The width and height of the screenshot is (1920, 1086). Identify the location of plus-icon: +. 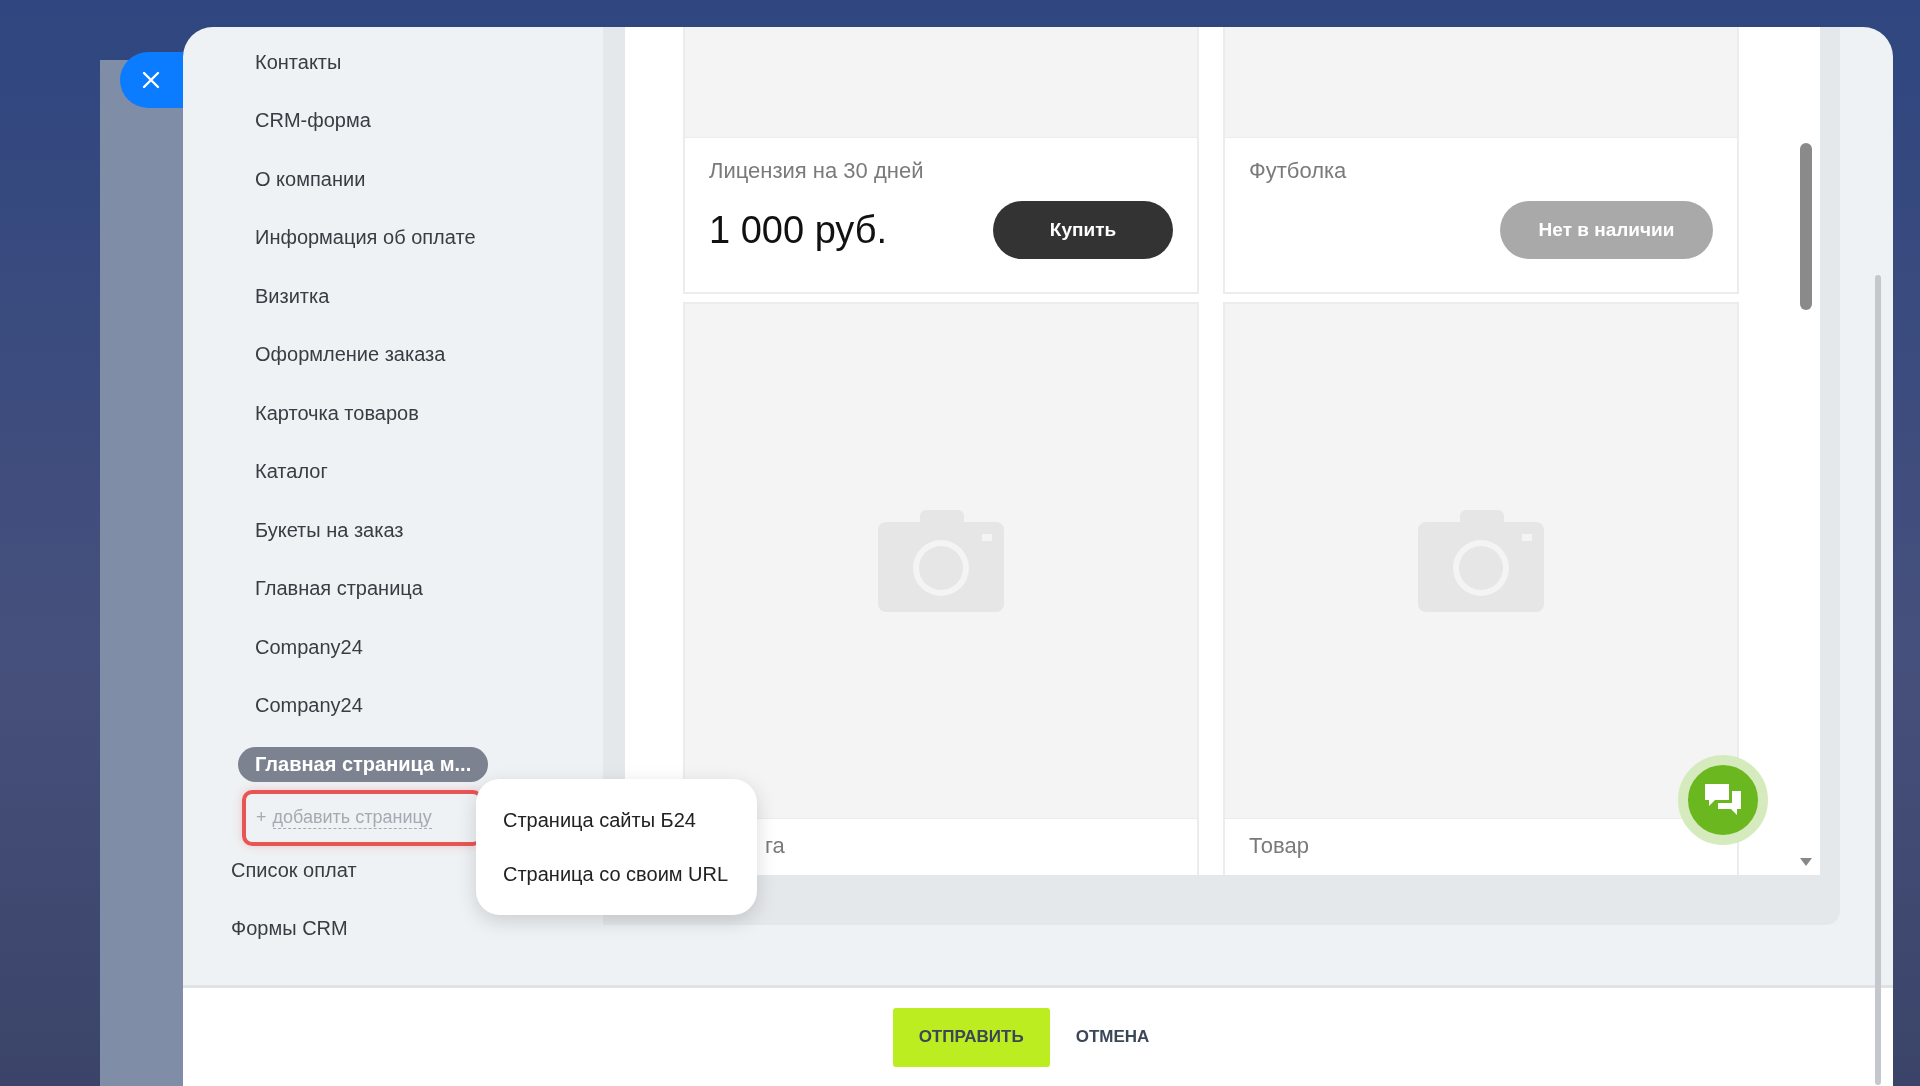
(261, 817).